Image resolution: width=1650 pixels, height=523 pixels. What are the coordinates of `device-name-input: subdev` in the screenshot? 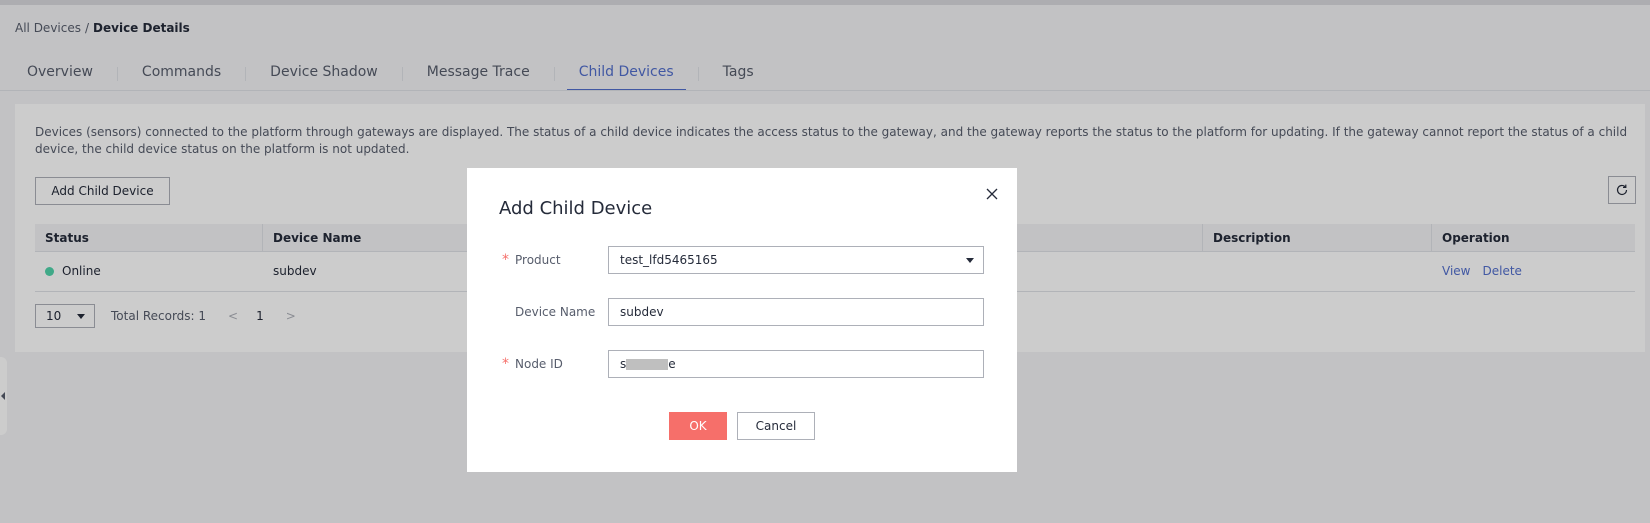 It's located at (796, 312).